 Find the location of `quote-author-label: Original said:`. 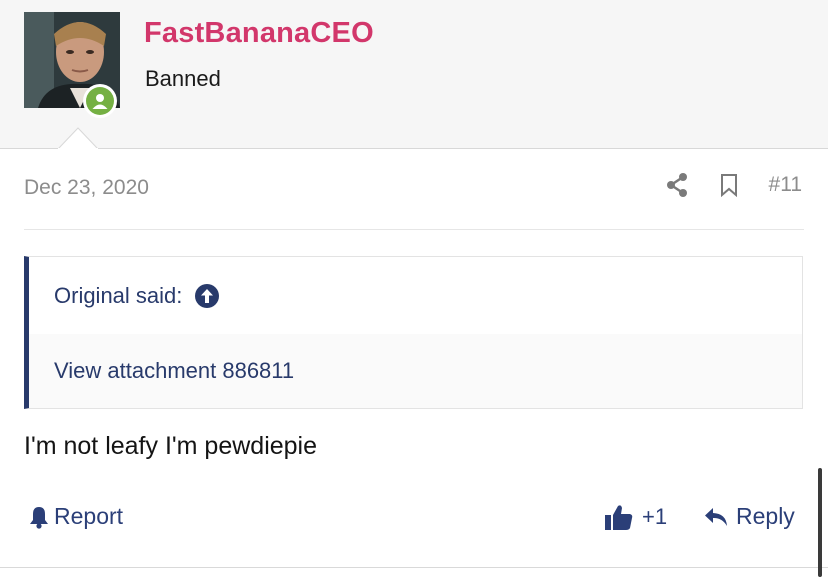

quote-author-label: Original said: is located at coordinates (118, 296).